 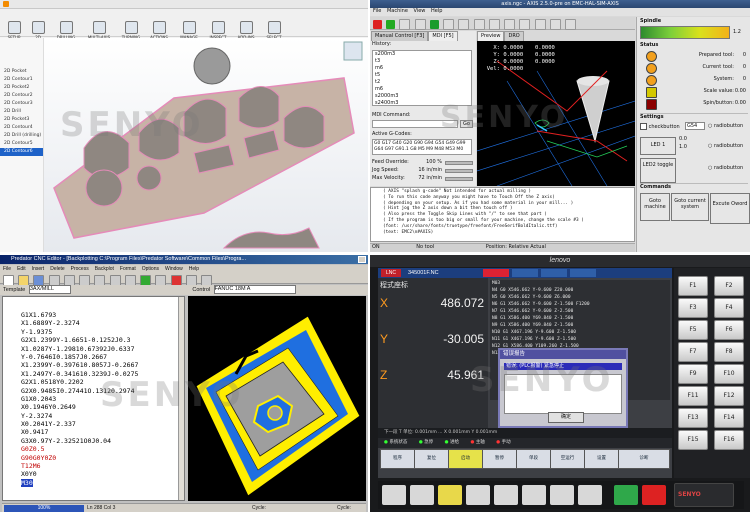 I want to click on viewcube-icon, so click(x=353, y=51).